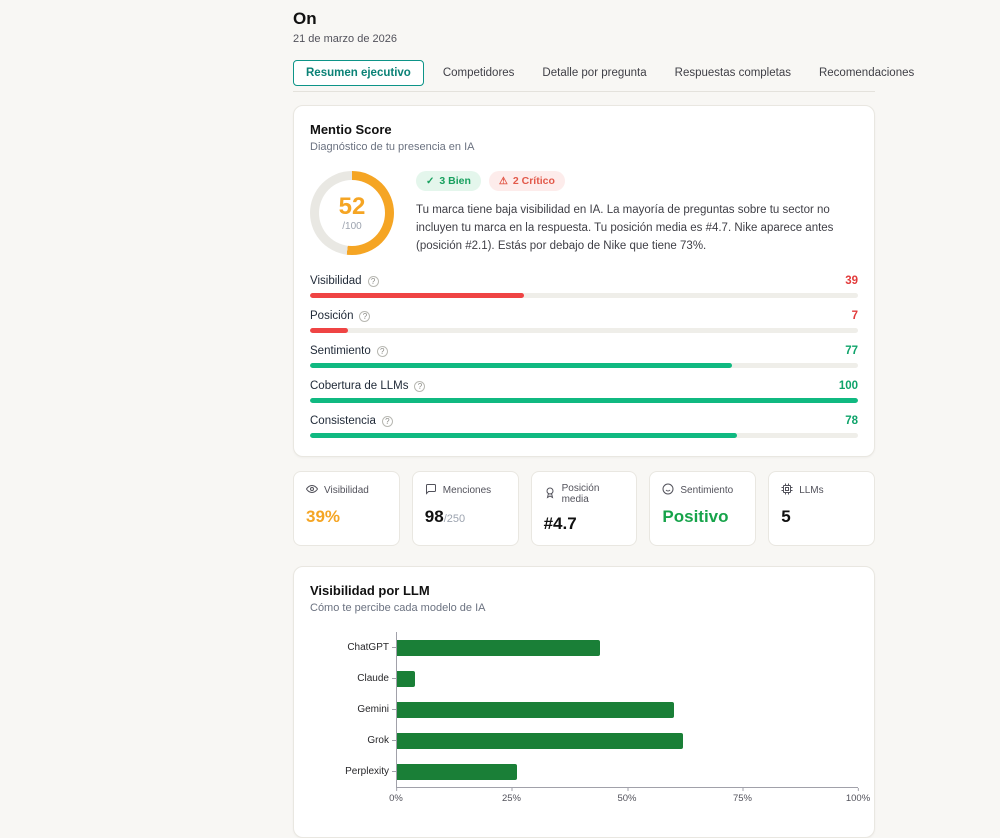 This screenshot has height=838, width=1000. I want to click on stat-card-sentimiento: Sentimiento Positivo, so click(703, 509).